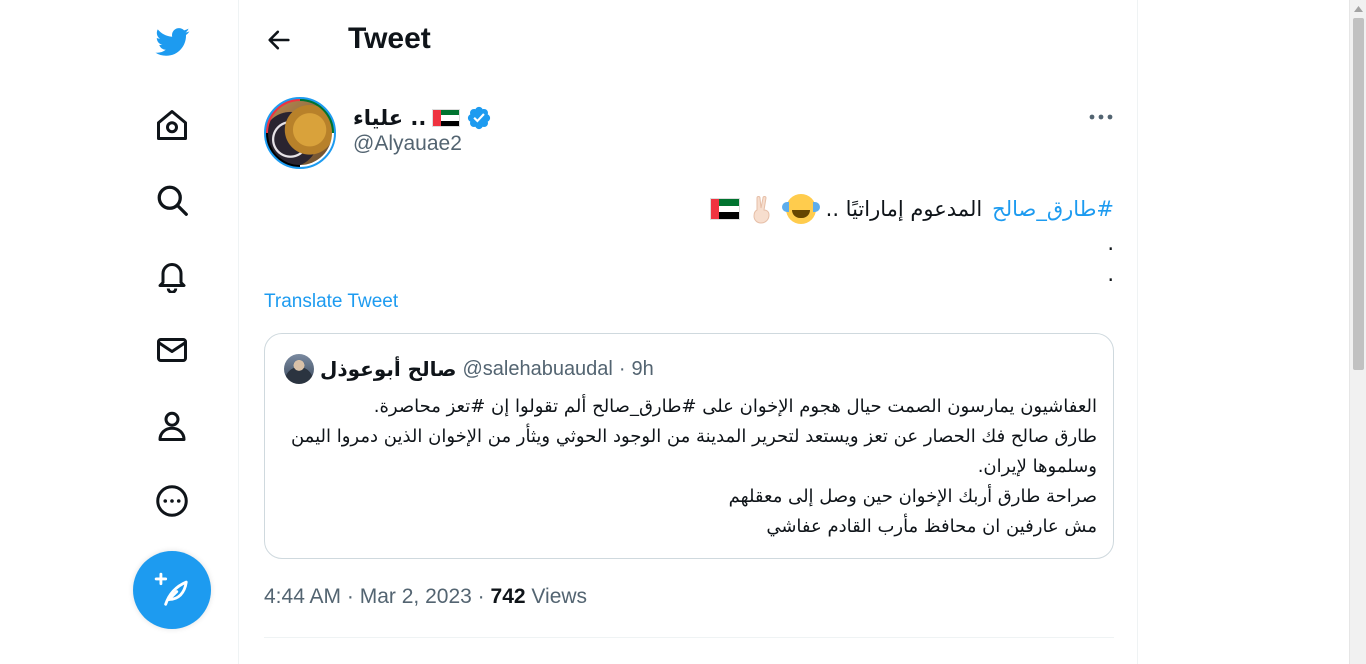 This screenshot has height=664, width=1366. I want to click on verified-badge-icon, so click(479, 118).